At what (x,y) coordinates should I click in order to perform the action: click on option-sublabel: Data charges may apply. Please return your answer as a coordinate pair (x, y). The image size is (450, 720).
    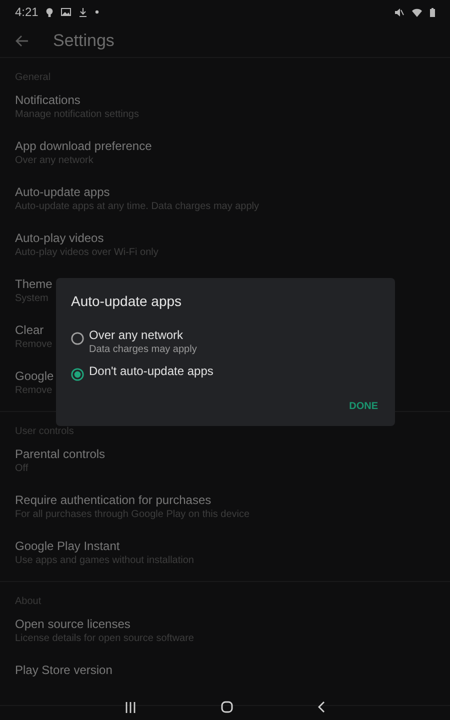
    Looking at the image, I should click on (143, 349).